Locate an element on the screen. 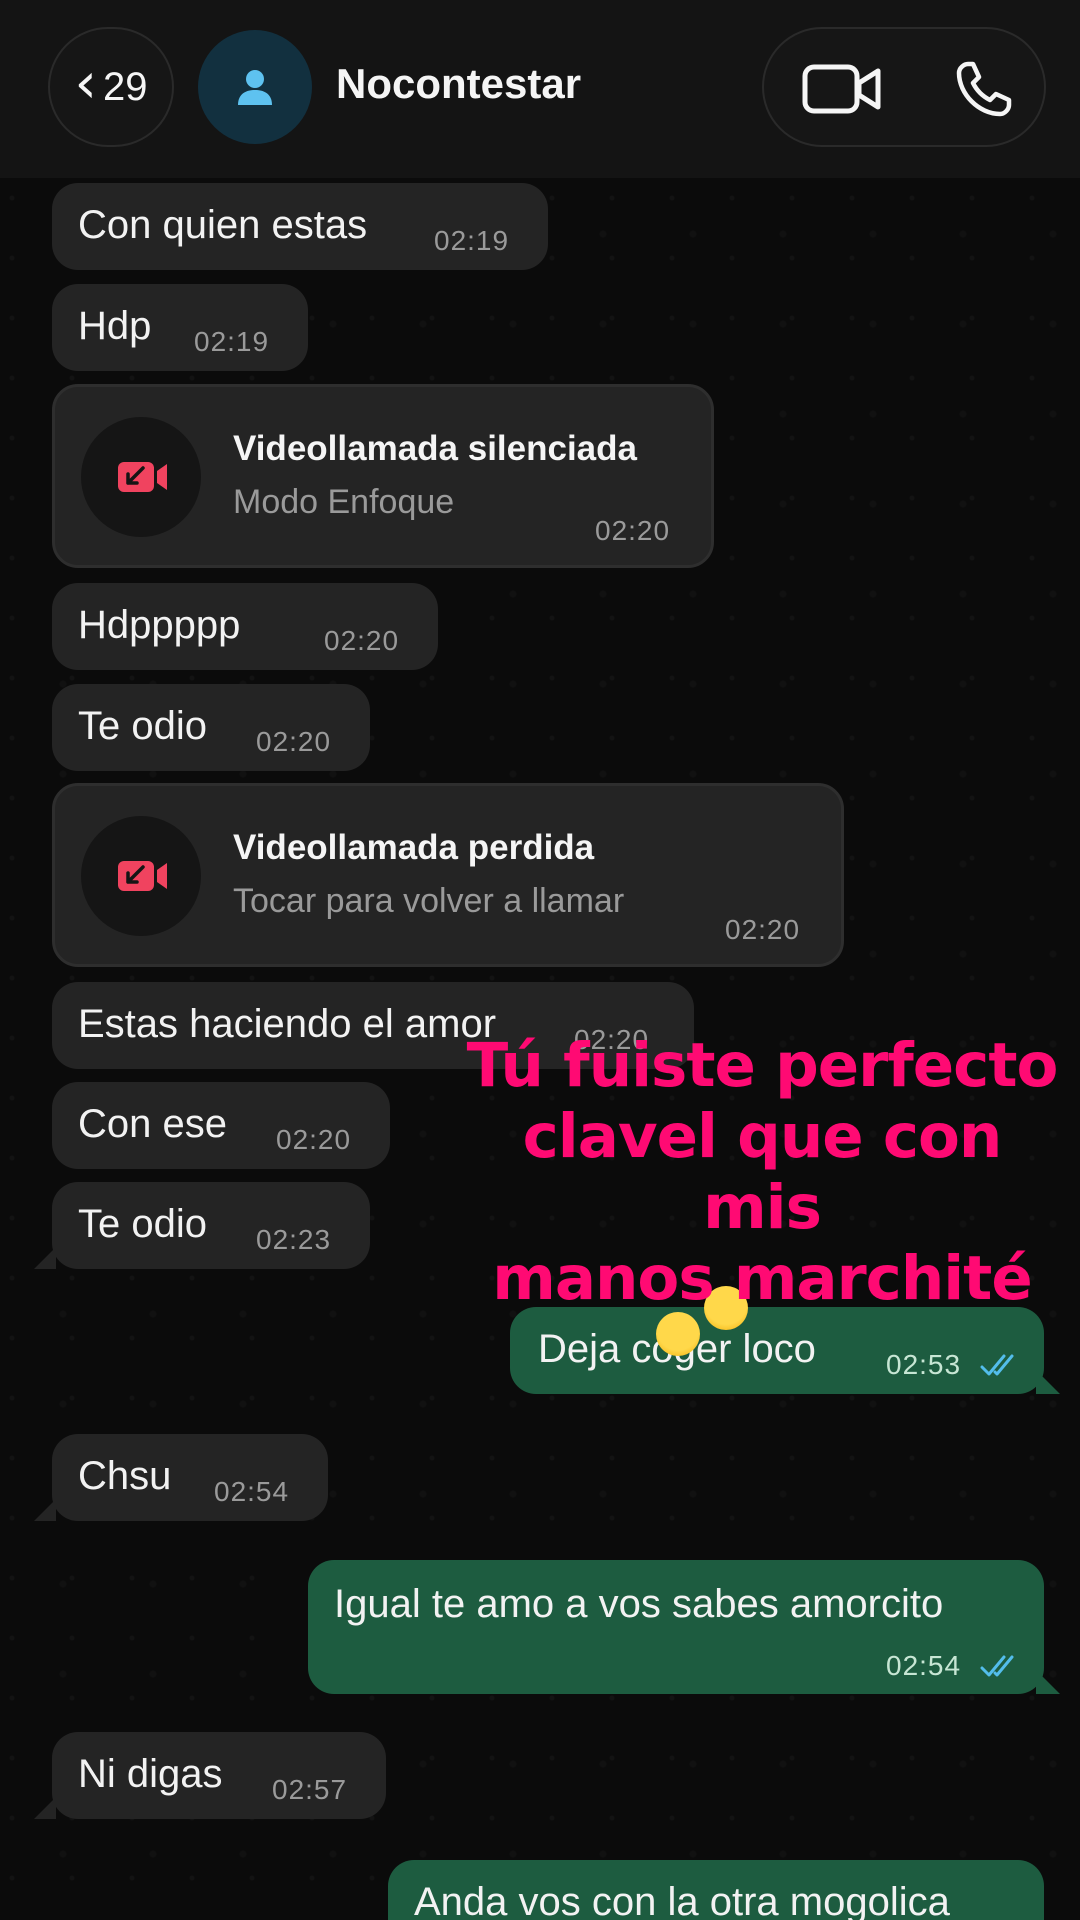 The width and height of the screenshot is (1080, 1920). message-text: Ni digas is located at coordinates (150, 1774).